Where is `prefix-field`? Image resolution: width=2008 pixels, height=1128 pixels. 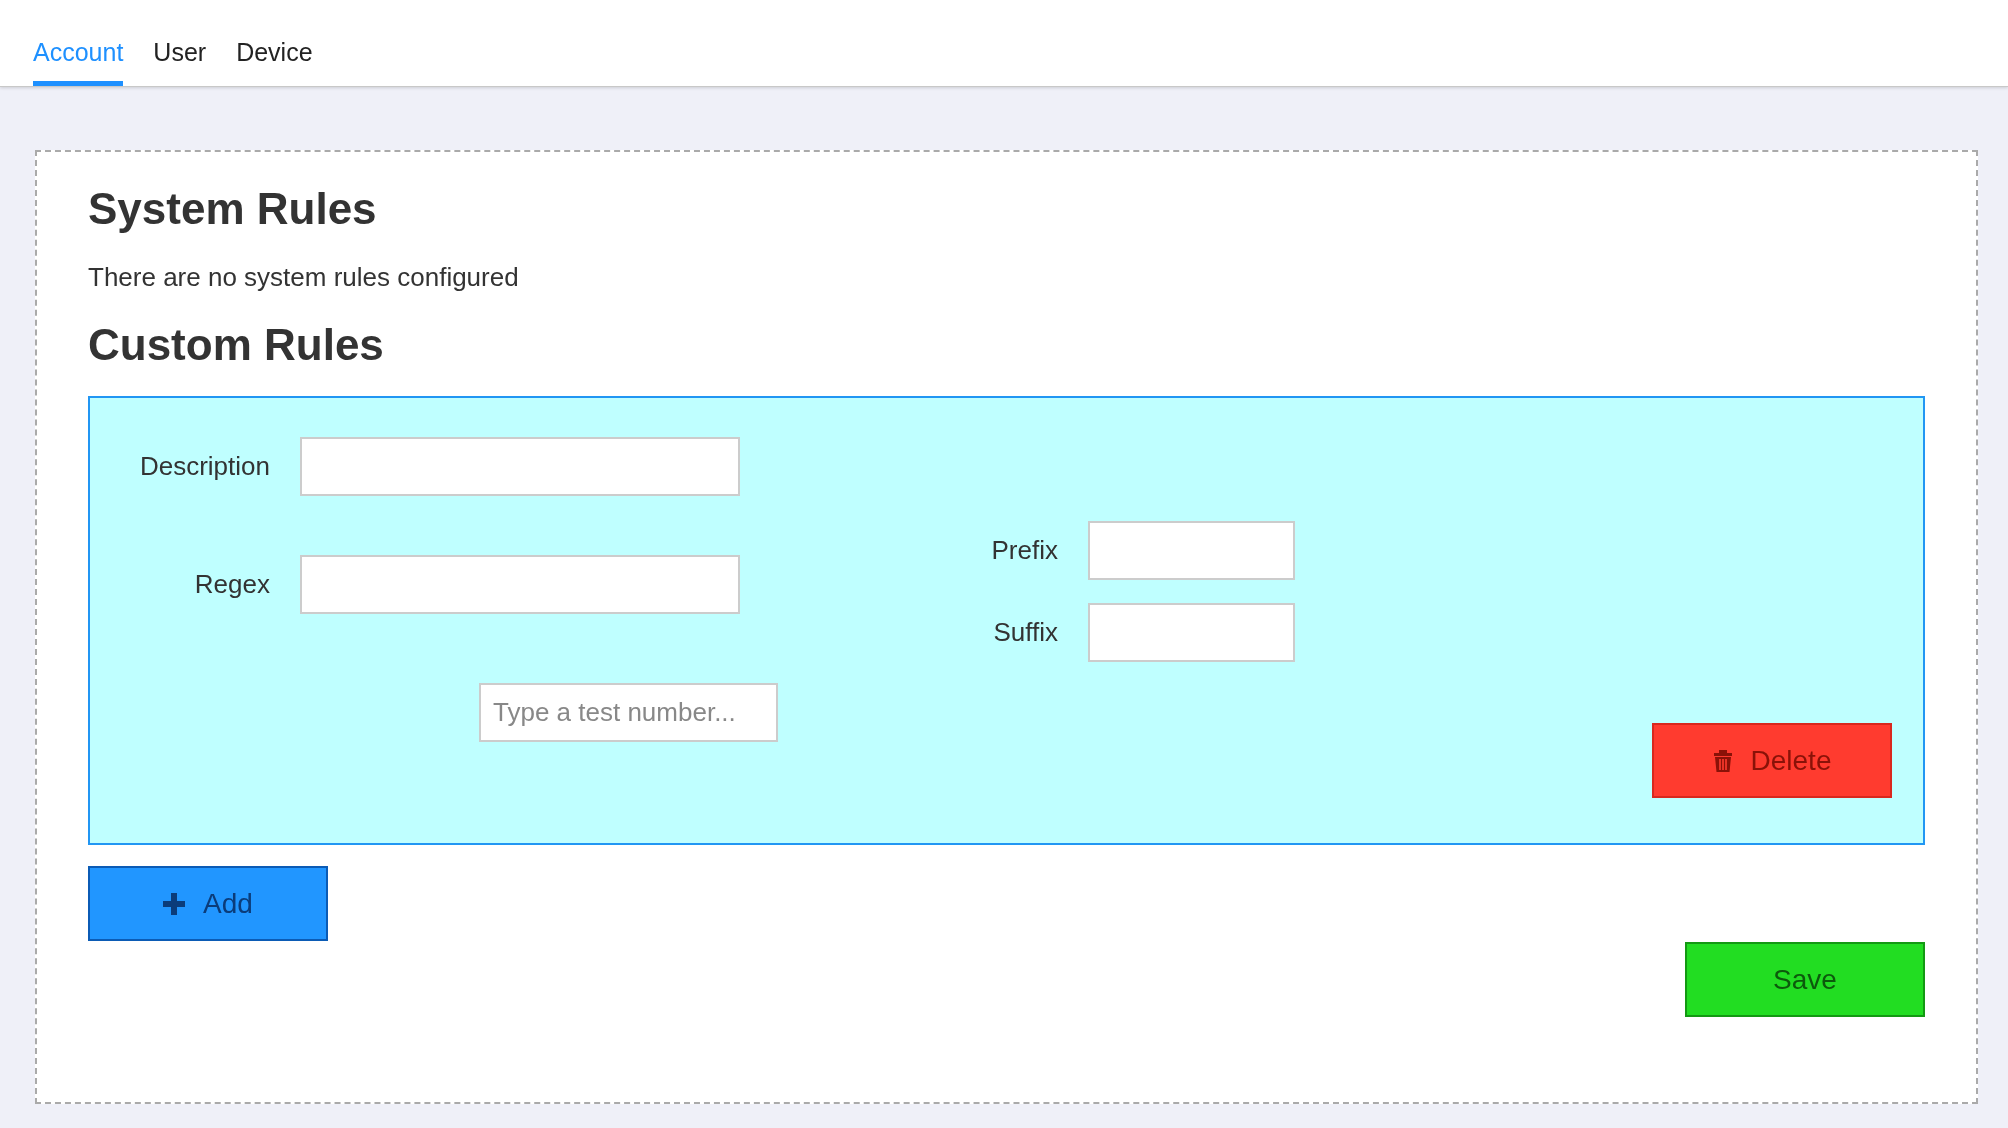 prefix-field is located at coordinates (1191, 550).